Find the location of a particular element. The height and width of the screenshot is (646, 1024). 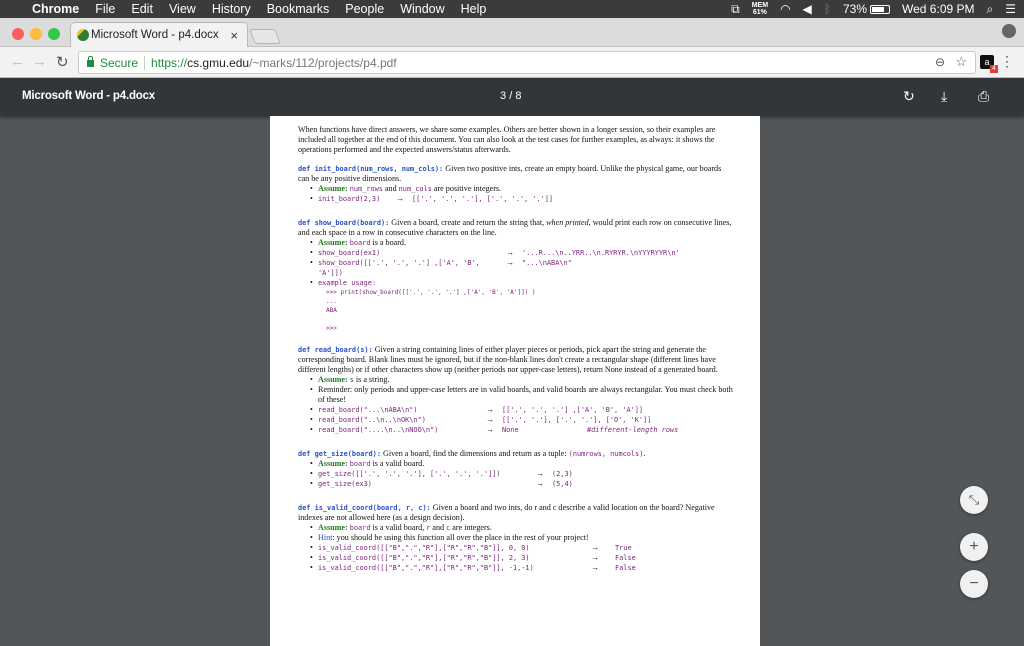

back-arrow-icon: ← is located at coordinates (17, 61).